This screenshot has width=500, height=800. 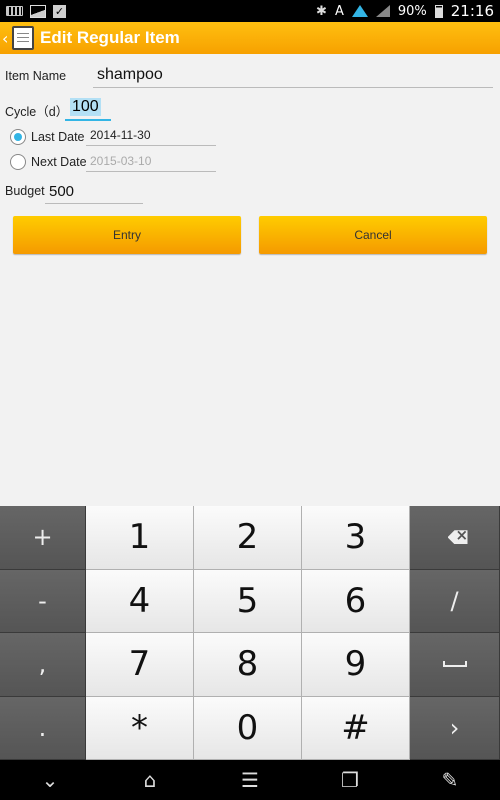 What do you see at coordinates (127, 235) in the screenshot?
I see `entry-button: Entry` at bounding box center [127, 235].